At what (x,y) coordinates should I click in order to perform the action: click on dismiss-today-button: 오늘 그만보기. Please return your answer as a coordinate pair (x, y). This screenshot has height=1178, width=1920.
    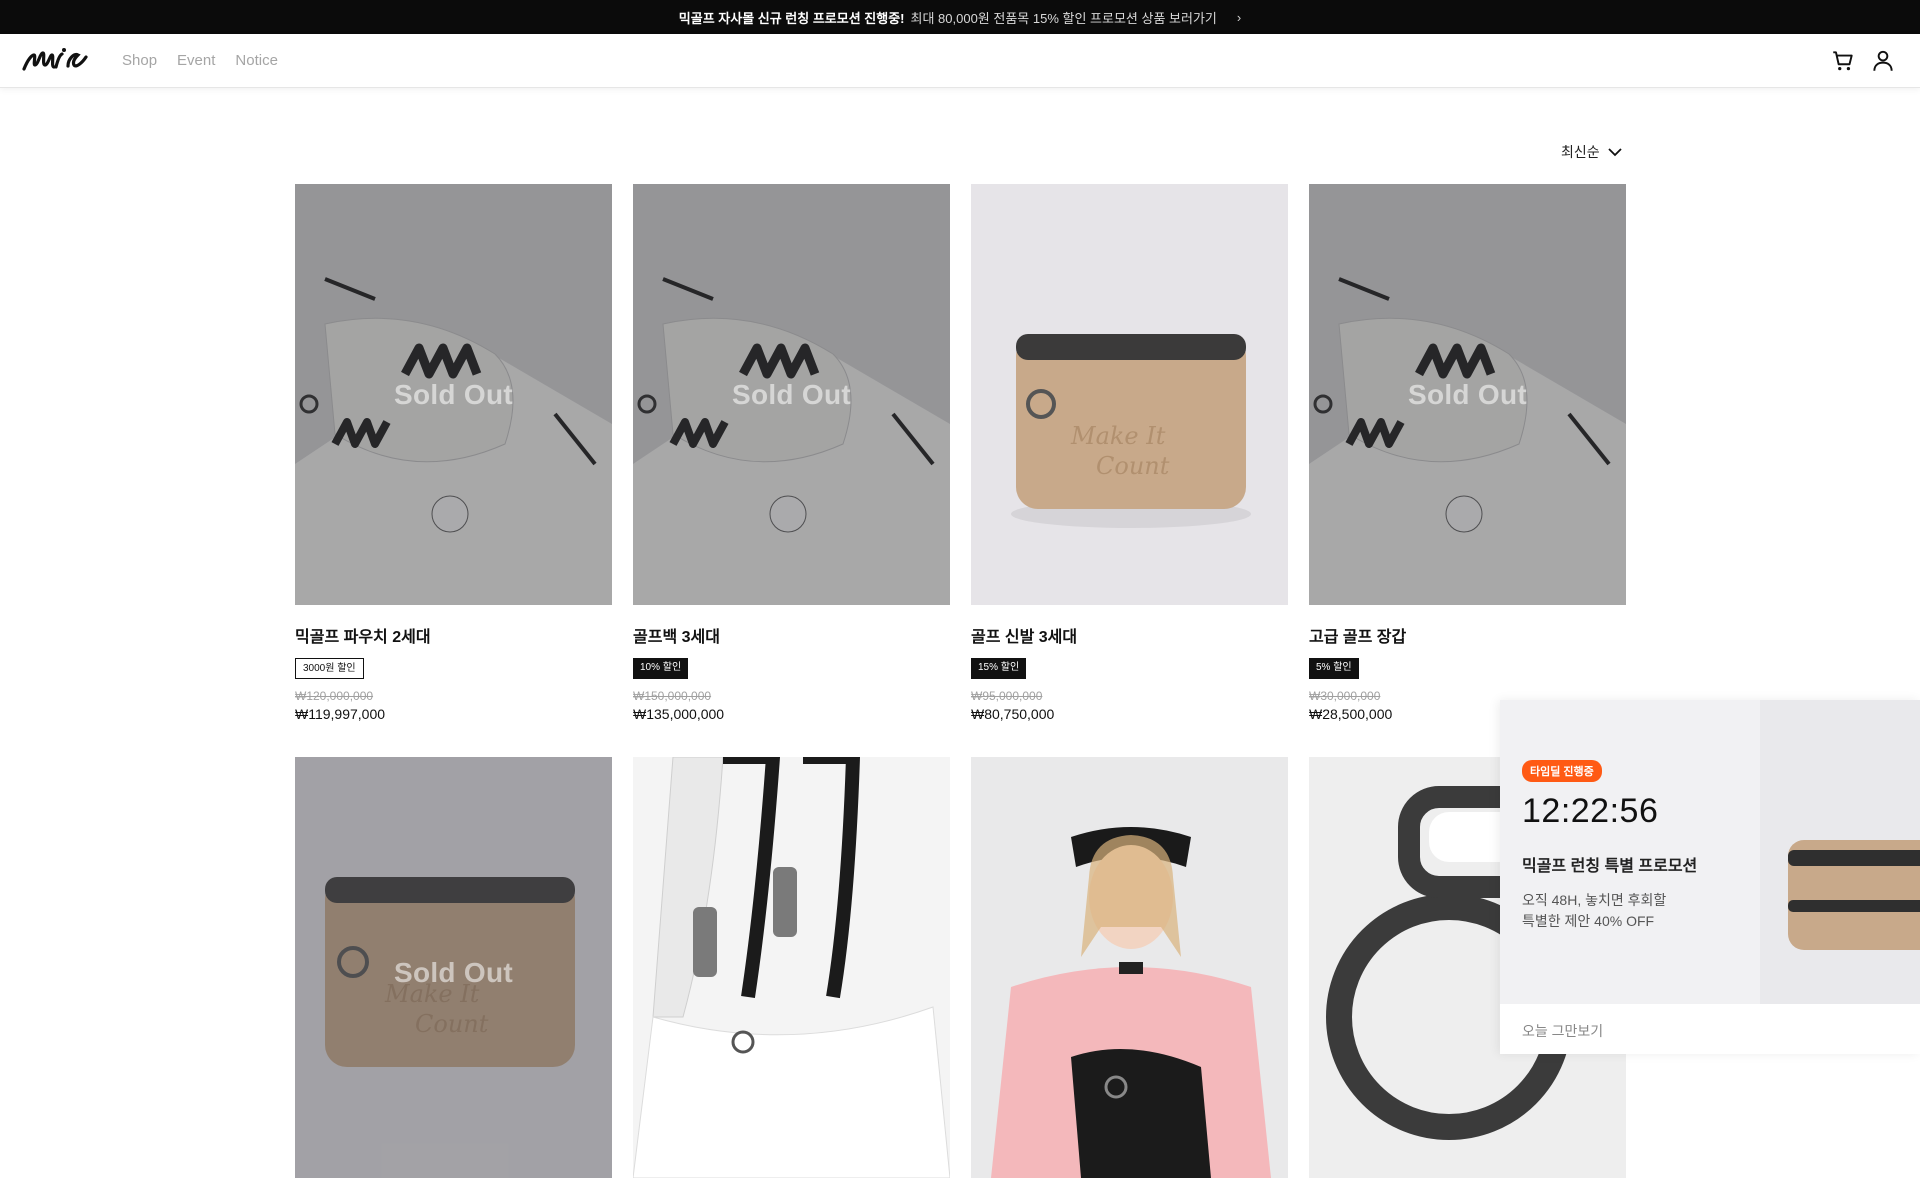
    Looking at the image, I should click on (1562, 1031).